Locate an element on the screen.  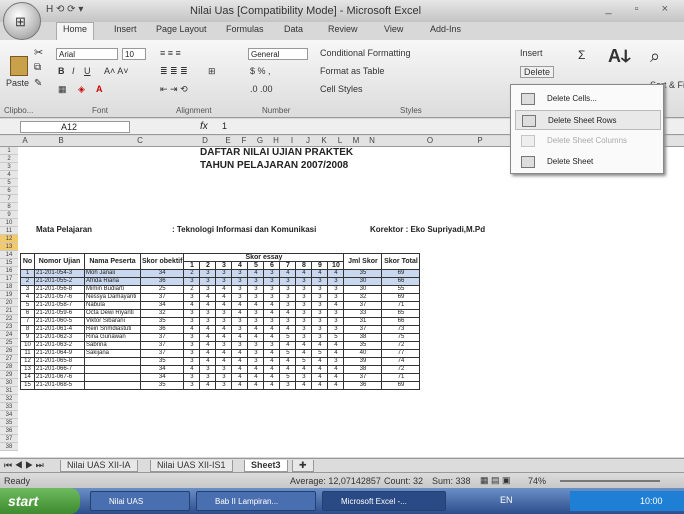
table-cell: 21-201-056-8 is located at coordinates (59, 289).